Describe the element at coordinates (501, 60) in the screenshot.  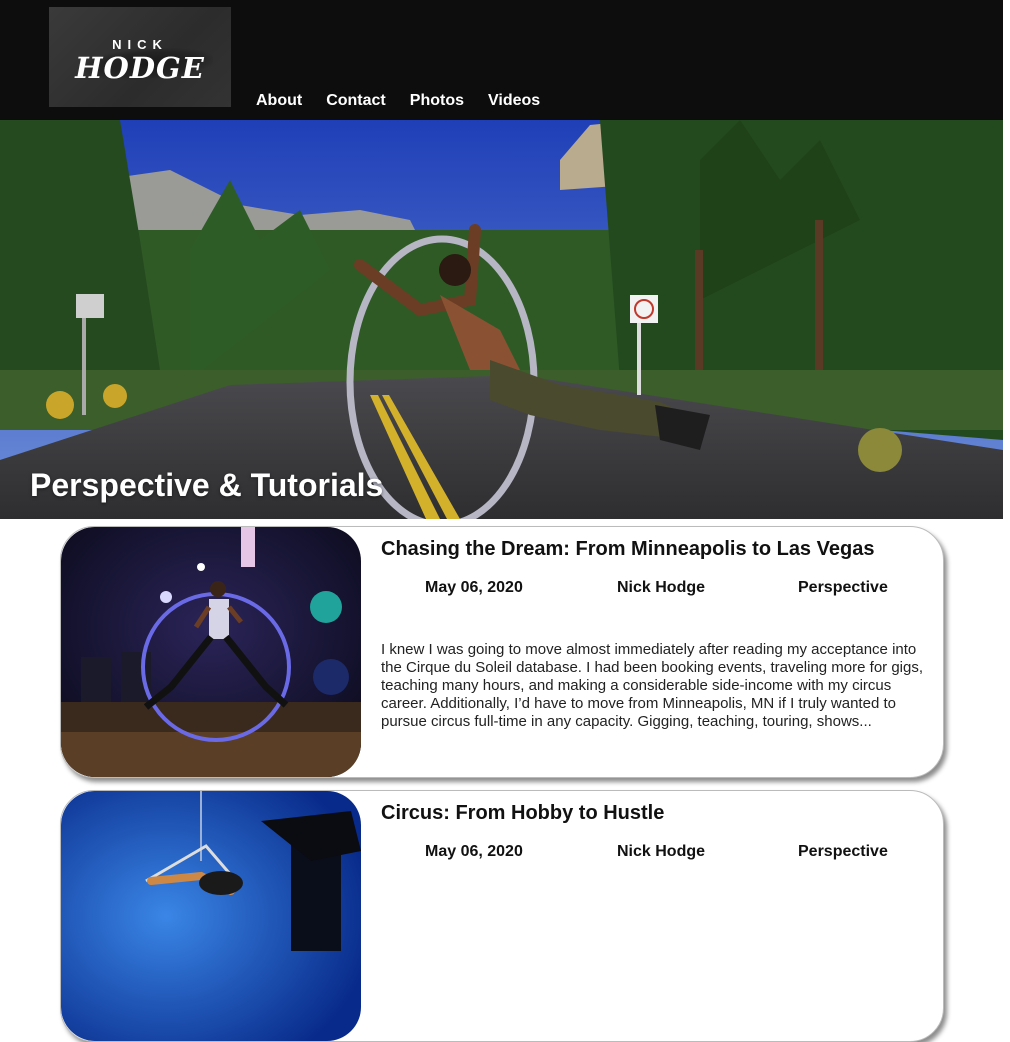
I see `site-header: NICK HODGE About Contact Photos Videos` at that location.